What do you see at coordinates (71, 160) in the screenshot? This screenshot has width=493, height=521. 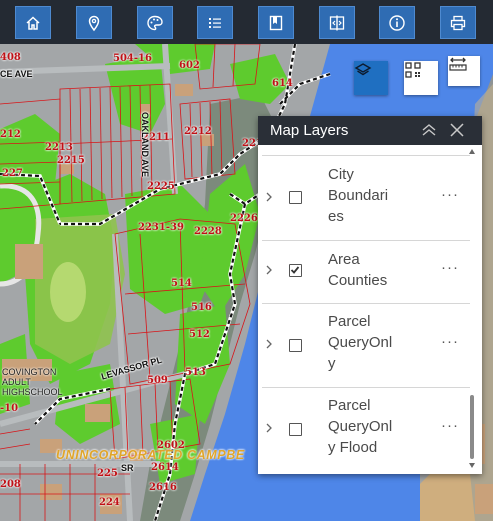 I see `parcel-label: 2215` at bounding box center [71, 160].